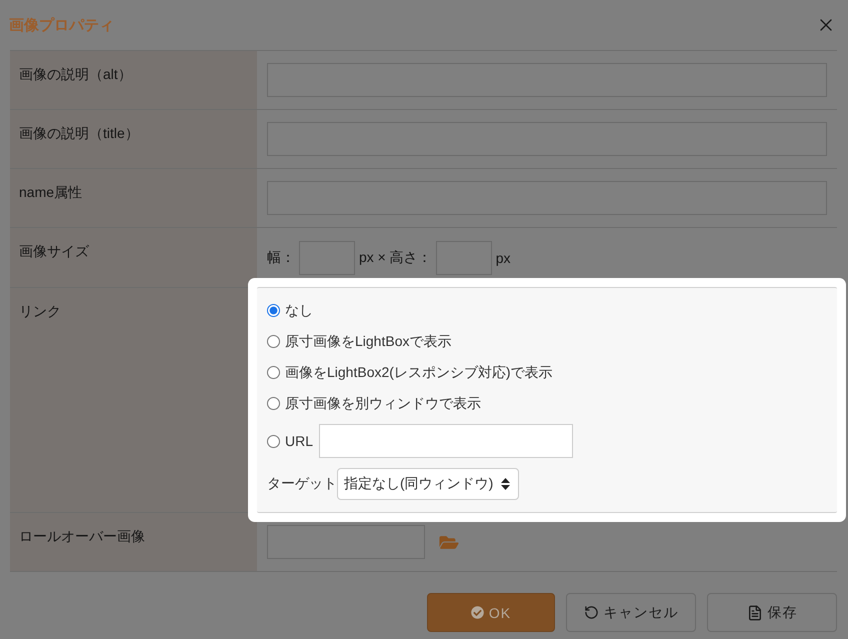 This screenshot has height=639, width=848. What do you see at coordinates (281, 258) in the screenshot?
I see `width-label: 幅：` at bounding box center [281, 258].